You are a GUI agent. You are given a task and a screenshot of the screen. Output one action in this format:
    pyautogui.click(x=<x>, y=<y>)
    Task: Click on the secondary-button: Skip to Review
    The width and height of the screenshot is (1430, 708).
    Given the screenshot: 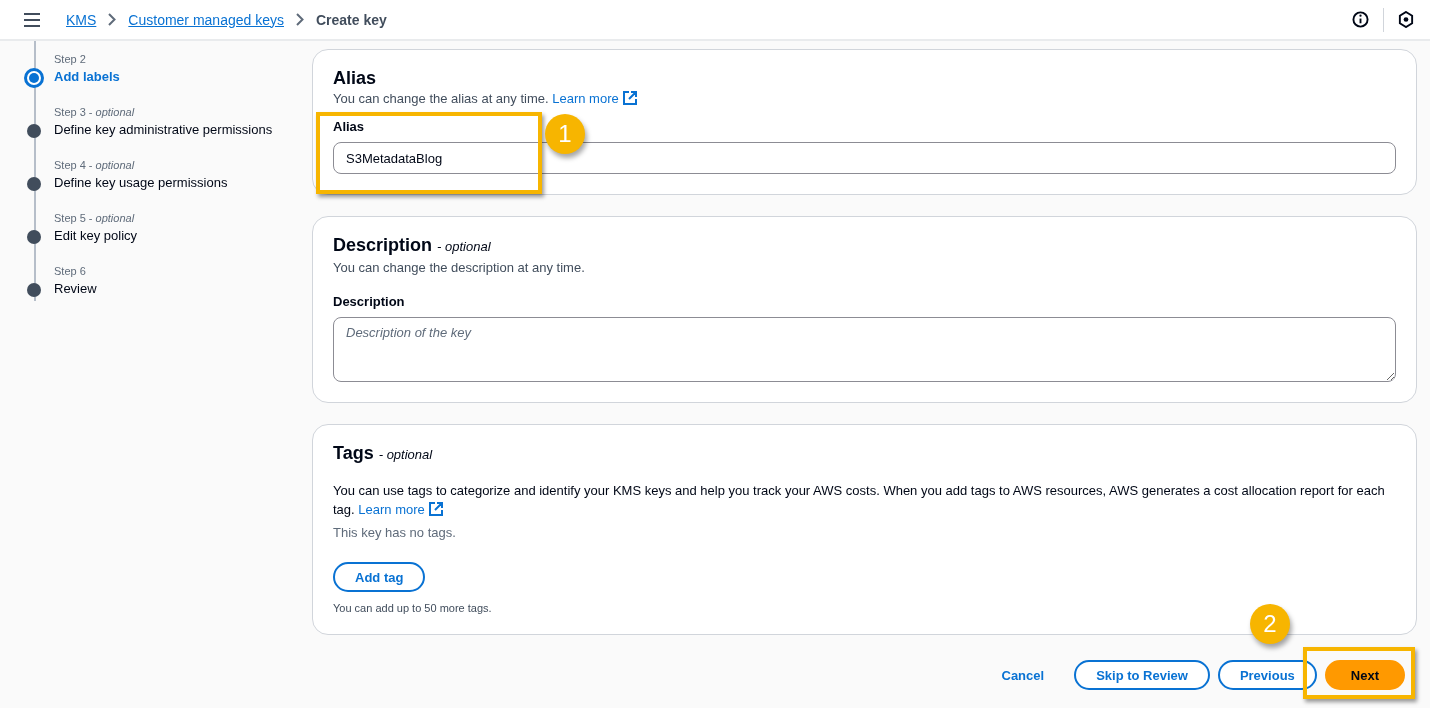 What is the action you would take?
    pyautogui.click(x=1142, y=675)
    